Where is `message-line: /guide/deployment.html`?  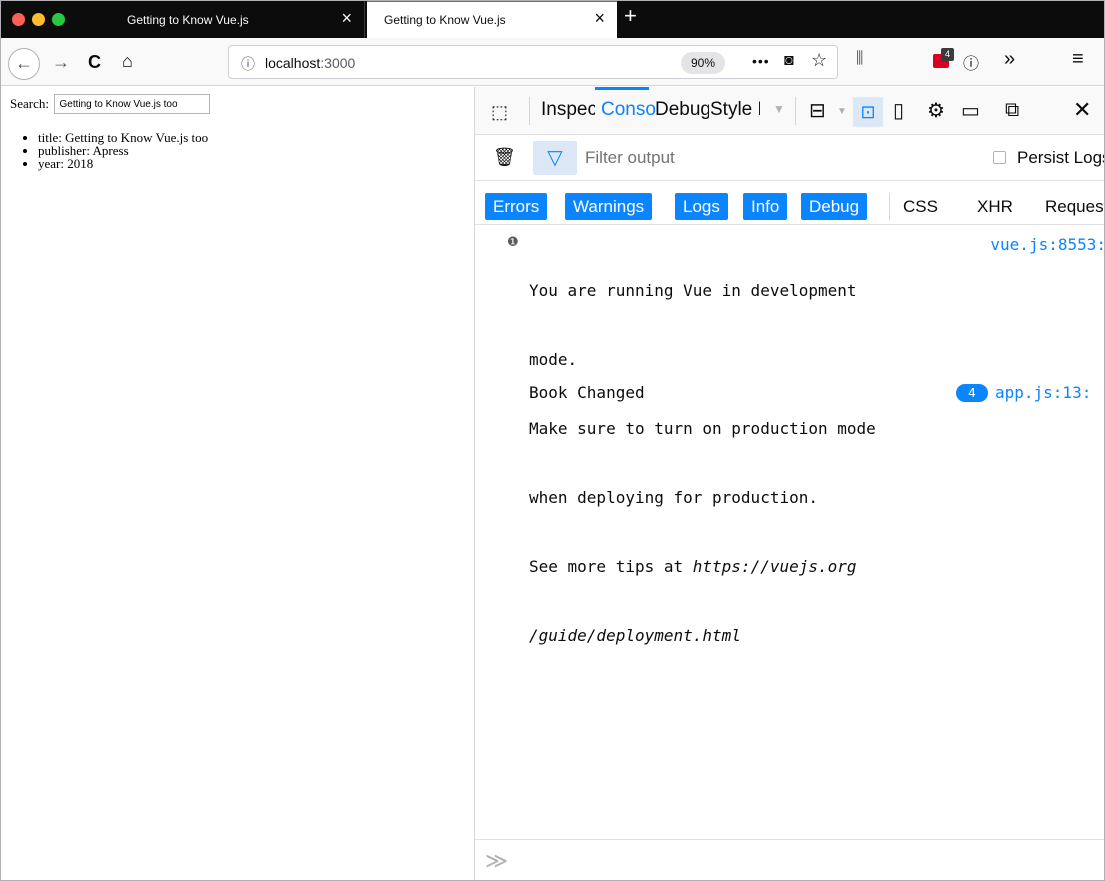 message-line: /guide/deployment.html is located at coordinates (744, 635).